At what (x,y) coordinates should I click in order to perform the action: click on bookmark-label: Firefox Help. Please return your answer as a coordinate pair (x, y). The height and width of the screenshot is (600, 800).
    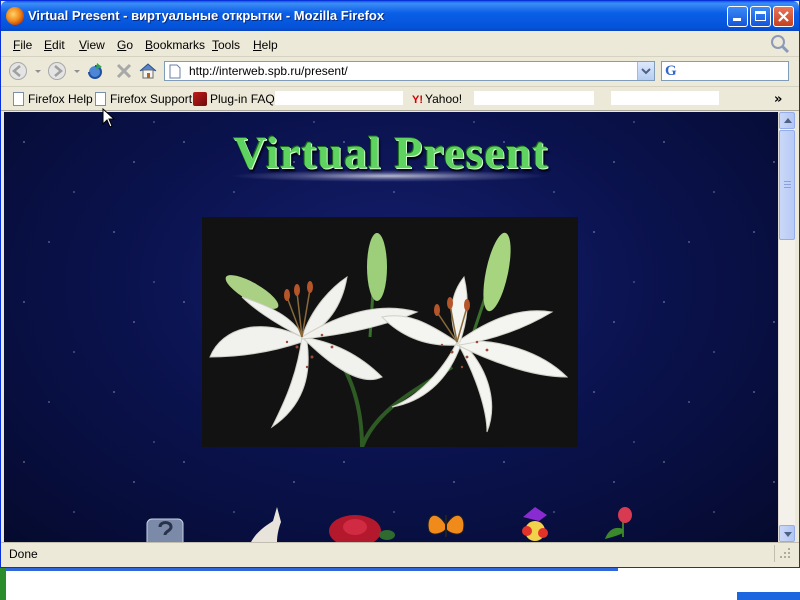
    Looking at the image, I should click on (60, 99).